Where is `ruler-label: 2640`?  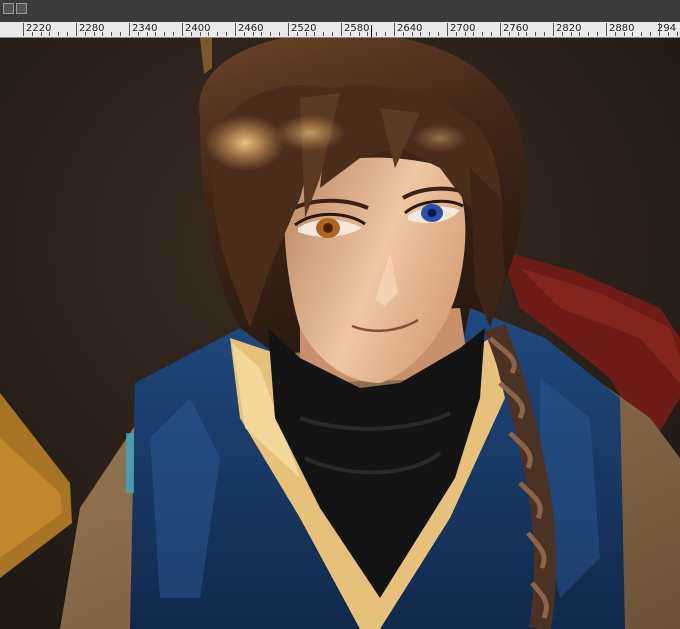
ruler-label: 2640 is located at coordinates (410, 28).